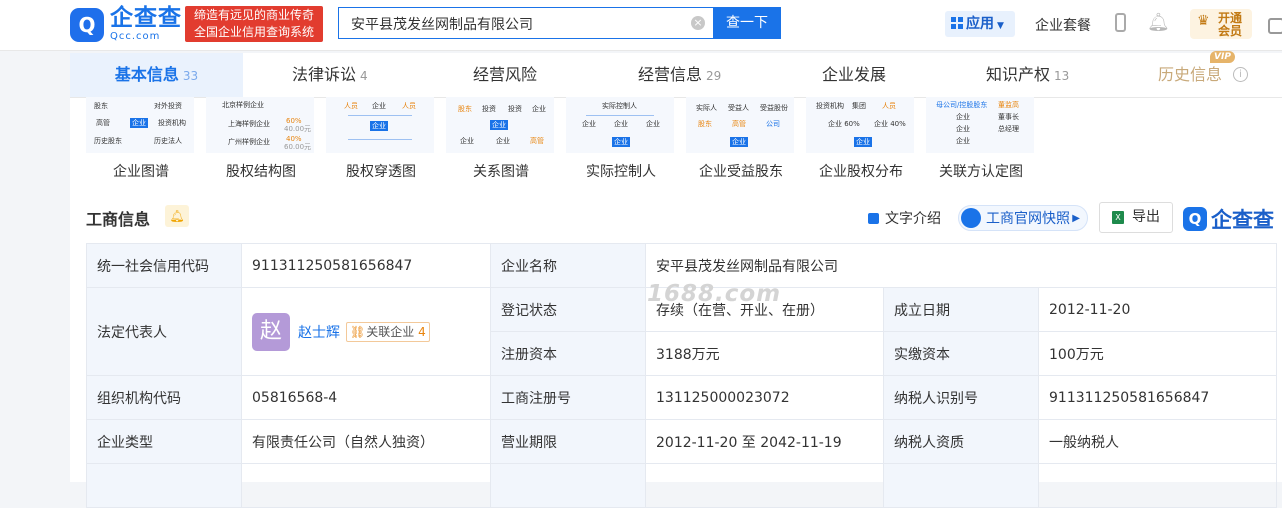  I want to click on enterprise-graph-thumbnail: 股东 对外投资 高管 企业 投资机构 历史股东 历史法人, so click(140, 125).